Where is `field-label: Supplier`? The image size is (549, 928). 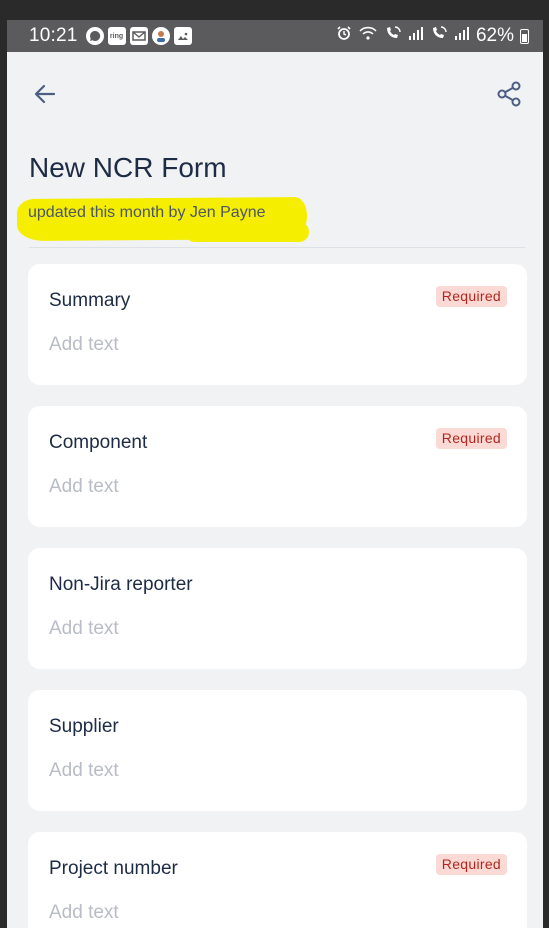
field-label: Supplier is located at coordinates (84, 726).